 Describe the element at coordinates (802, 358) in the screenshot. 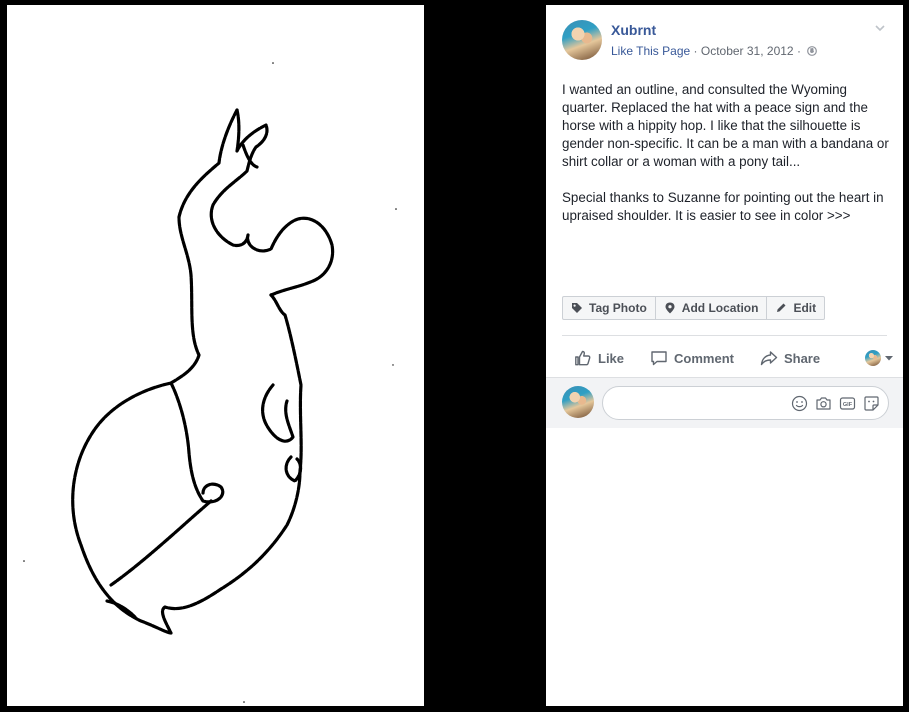

I see `share-label: Share` at that location.